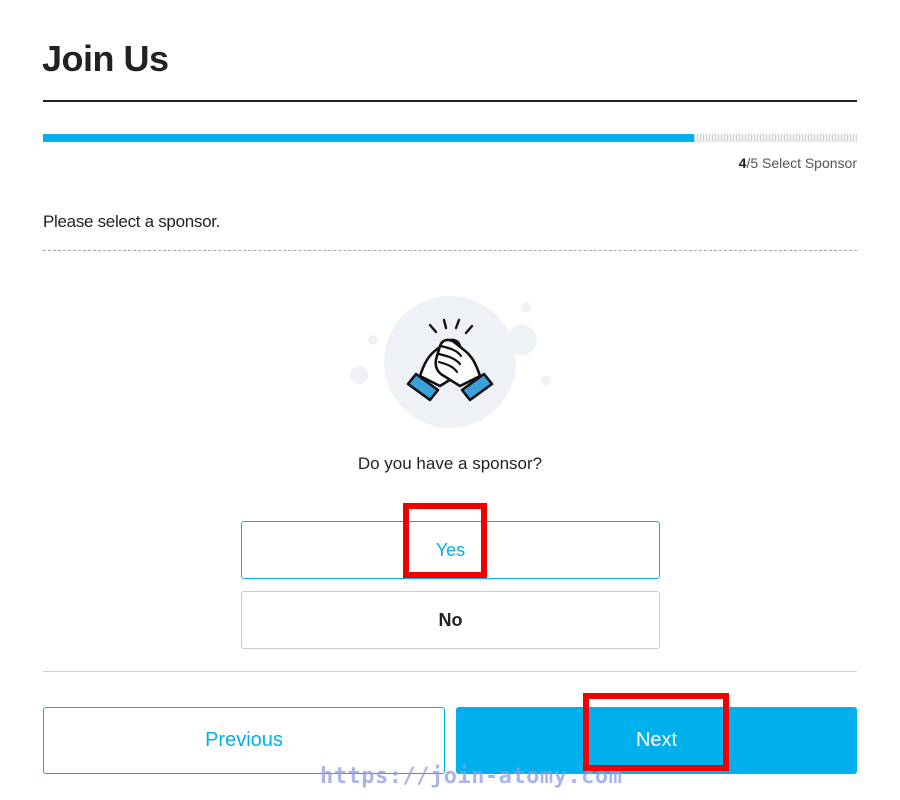 The width and height of the screenshot is (900, 800). I want to click on page-title: Join Us, so click(105, 58).